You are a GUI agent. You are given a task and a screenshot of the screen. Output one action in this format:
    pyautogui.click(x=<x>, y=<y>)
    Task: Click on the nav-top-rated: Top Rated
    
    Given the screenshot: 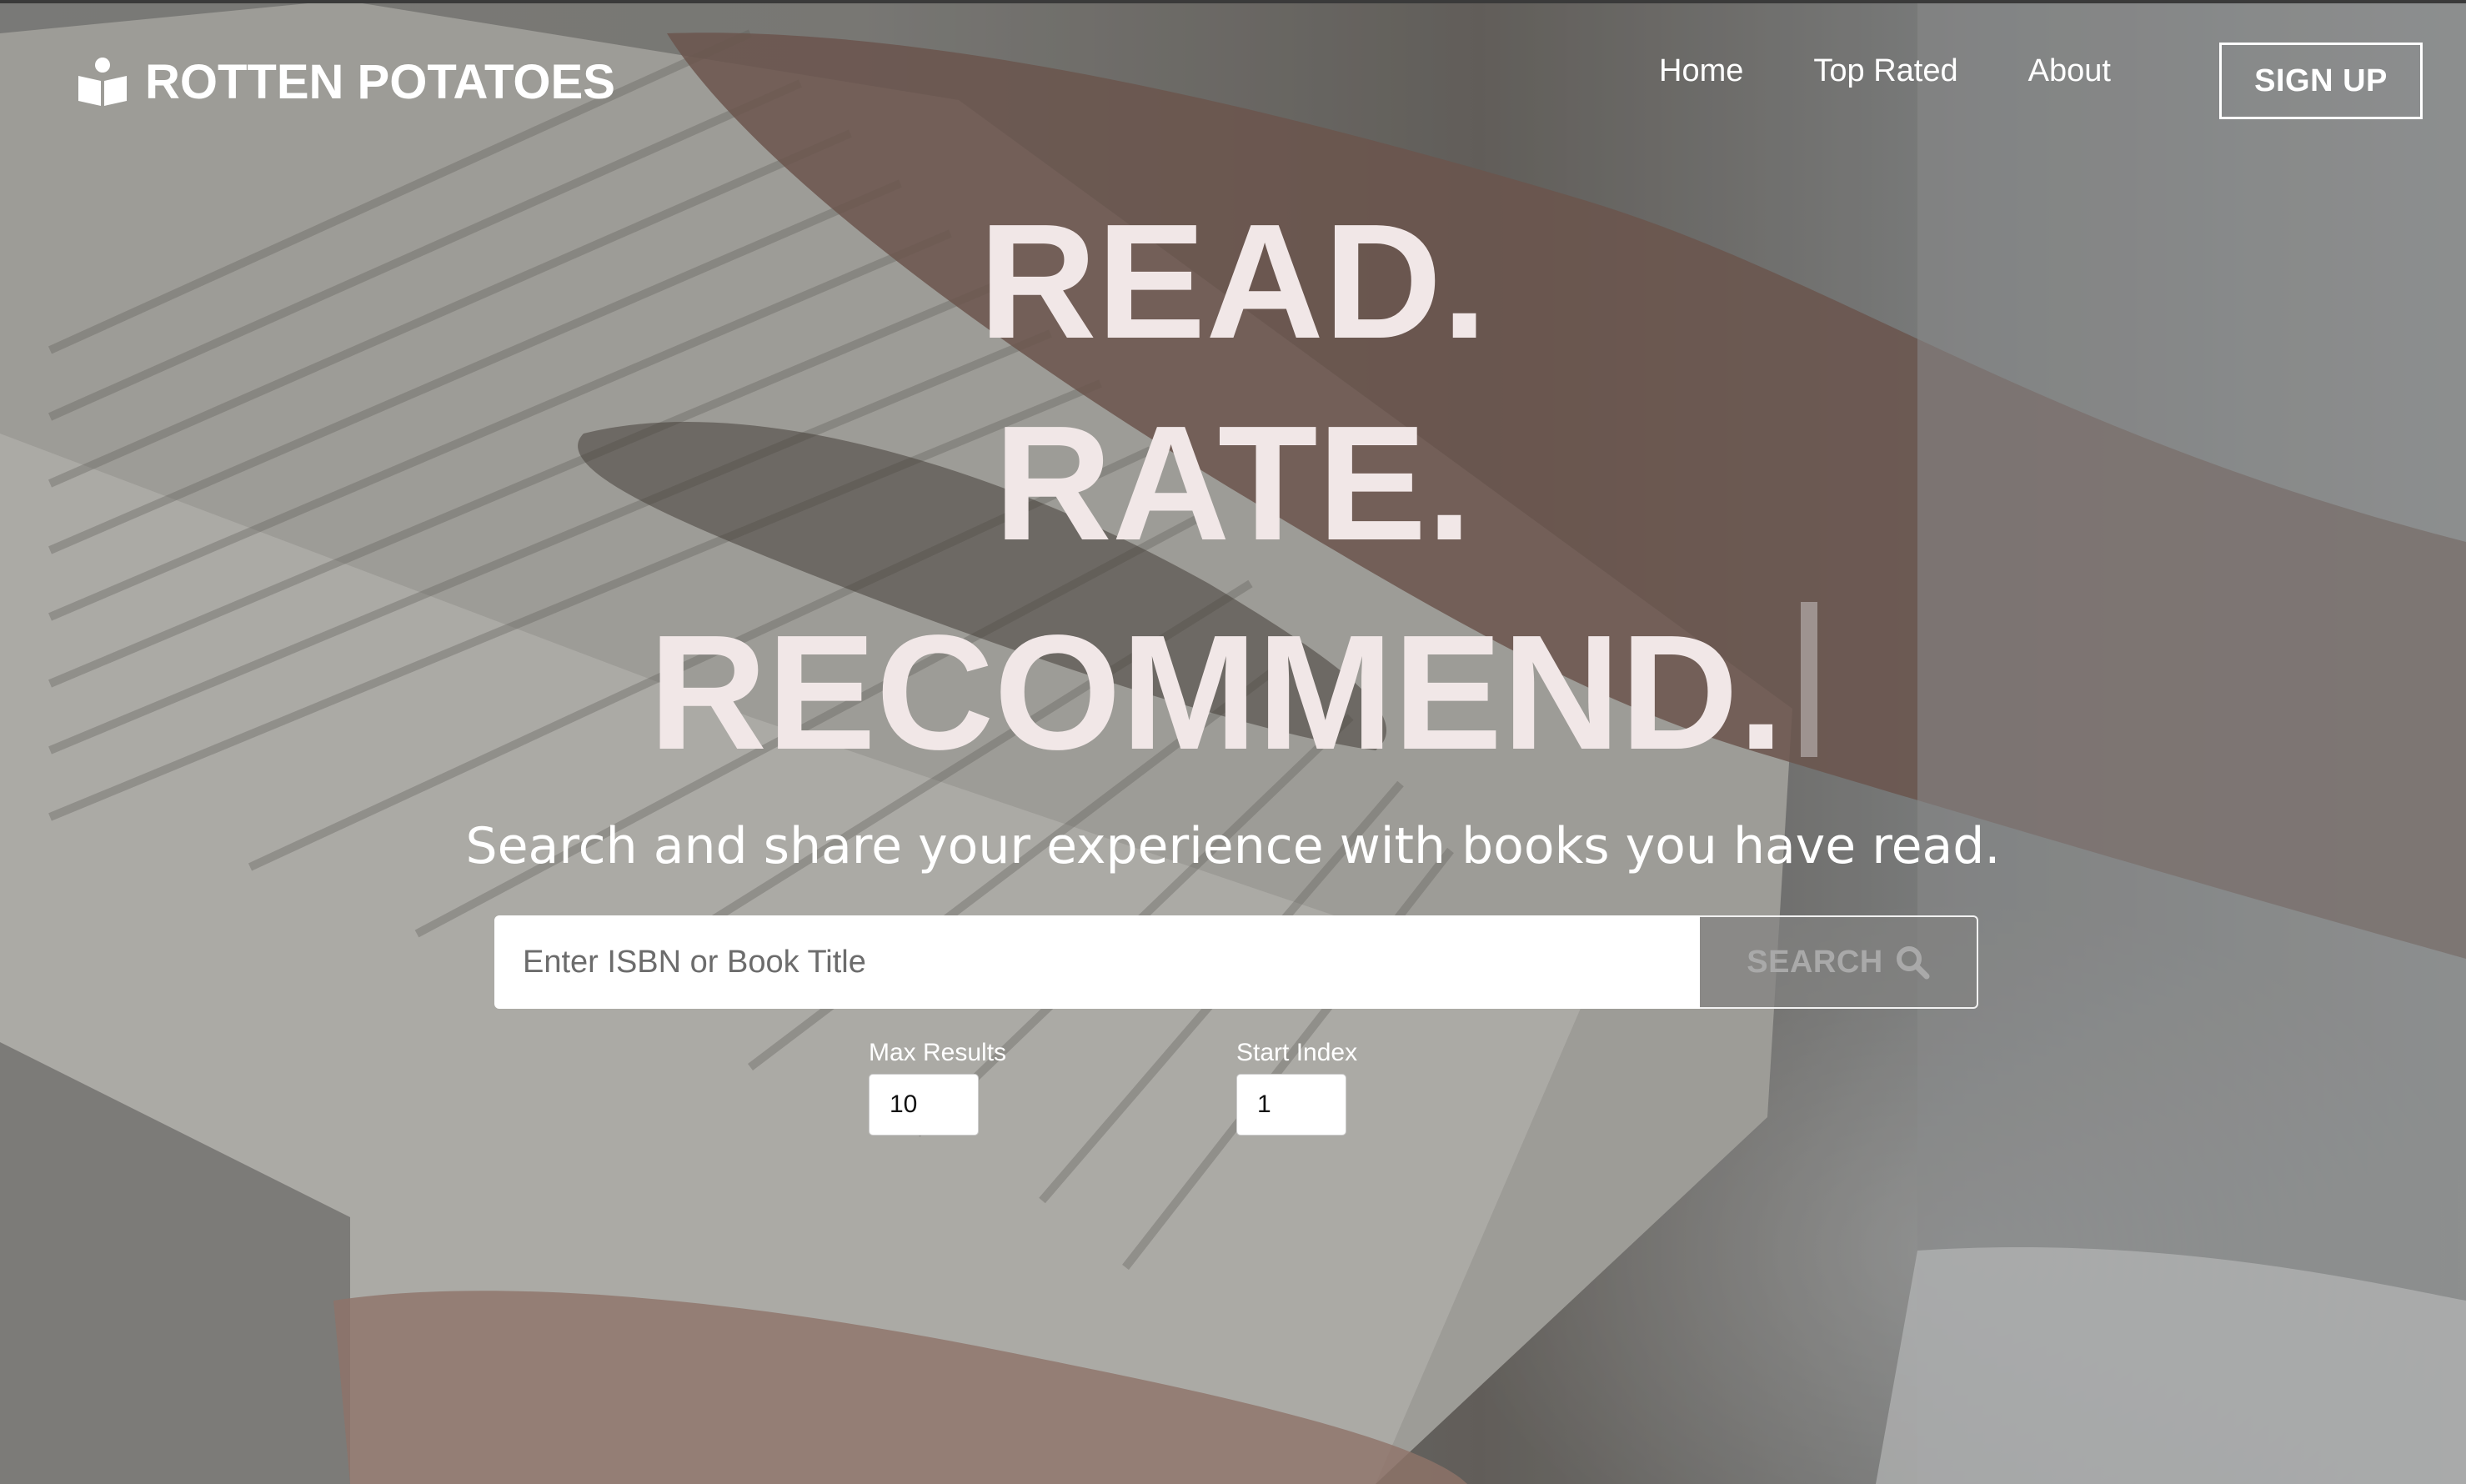 What is the action you would take?
    pyautogui.click(x=1885, y=71)
    